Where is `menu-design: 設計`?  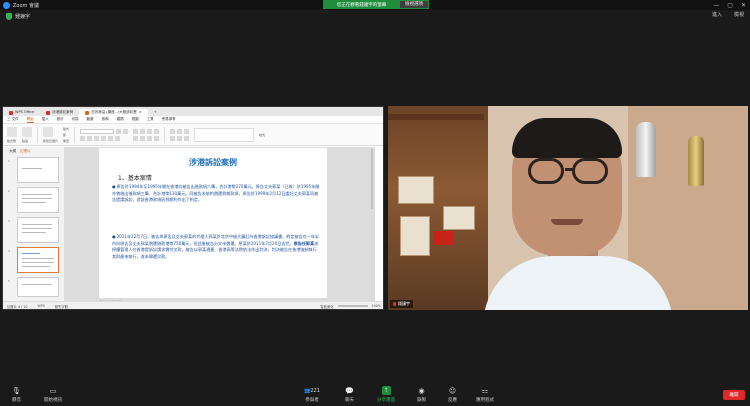 menu-design: 設計 is located at coordinates (60, 119).